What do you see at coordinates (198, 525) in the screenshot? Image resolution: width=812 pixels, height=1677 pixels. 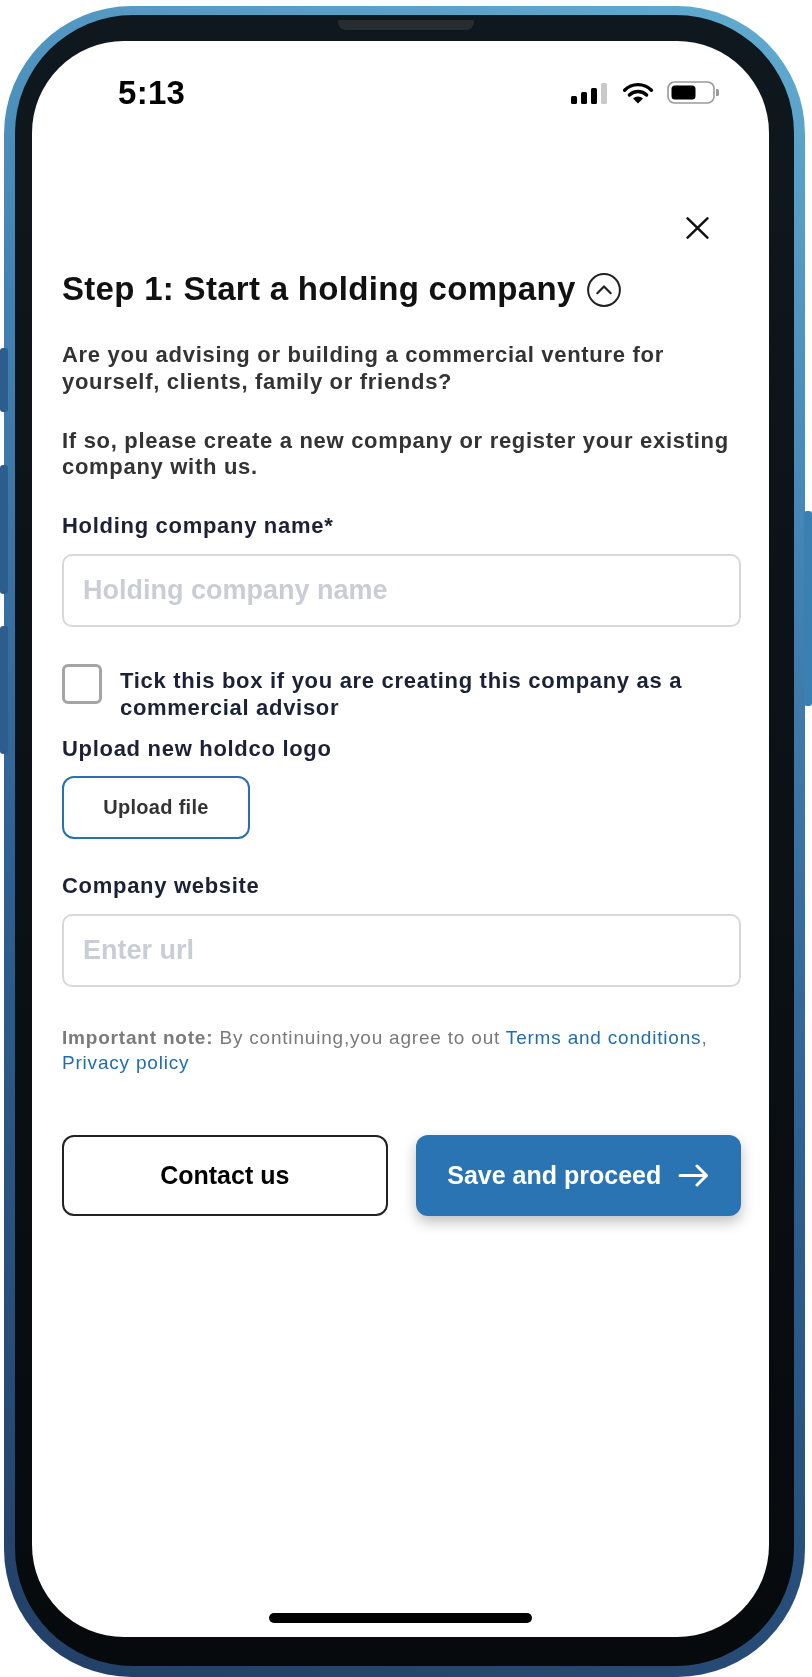 I see `field-label: Holding company name*` at bounding box center [198, 525].